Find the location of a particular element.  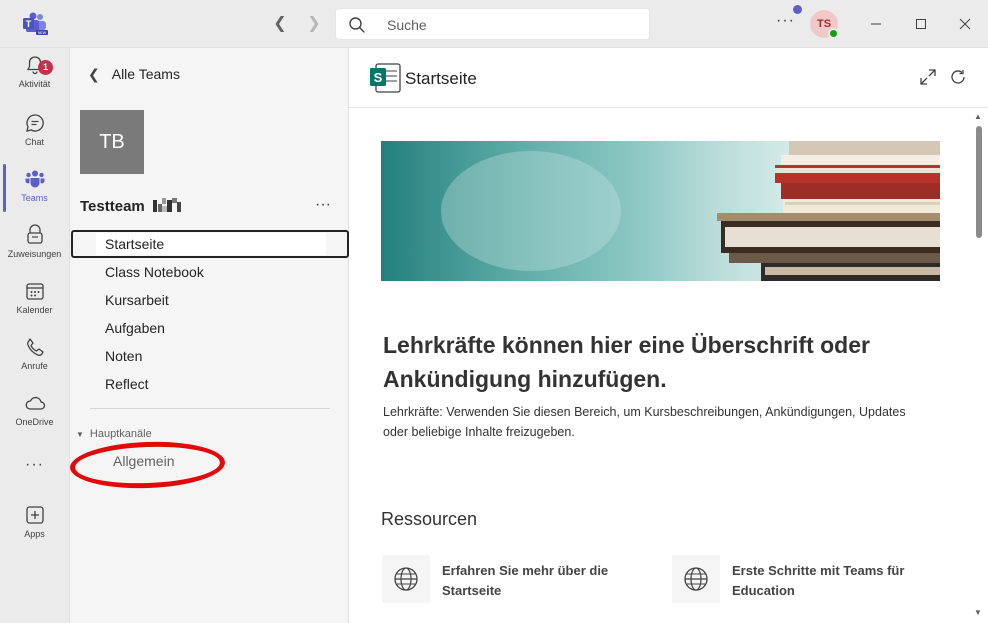

notification-dot is located at coordinates (797, 9).